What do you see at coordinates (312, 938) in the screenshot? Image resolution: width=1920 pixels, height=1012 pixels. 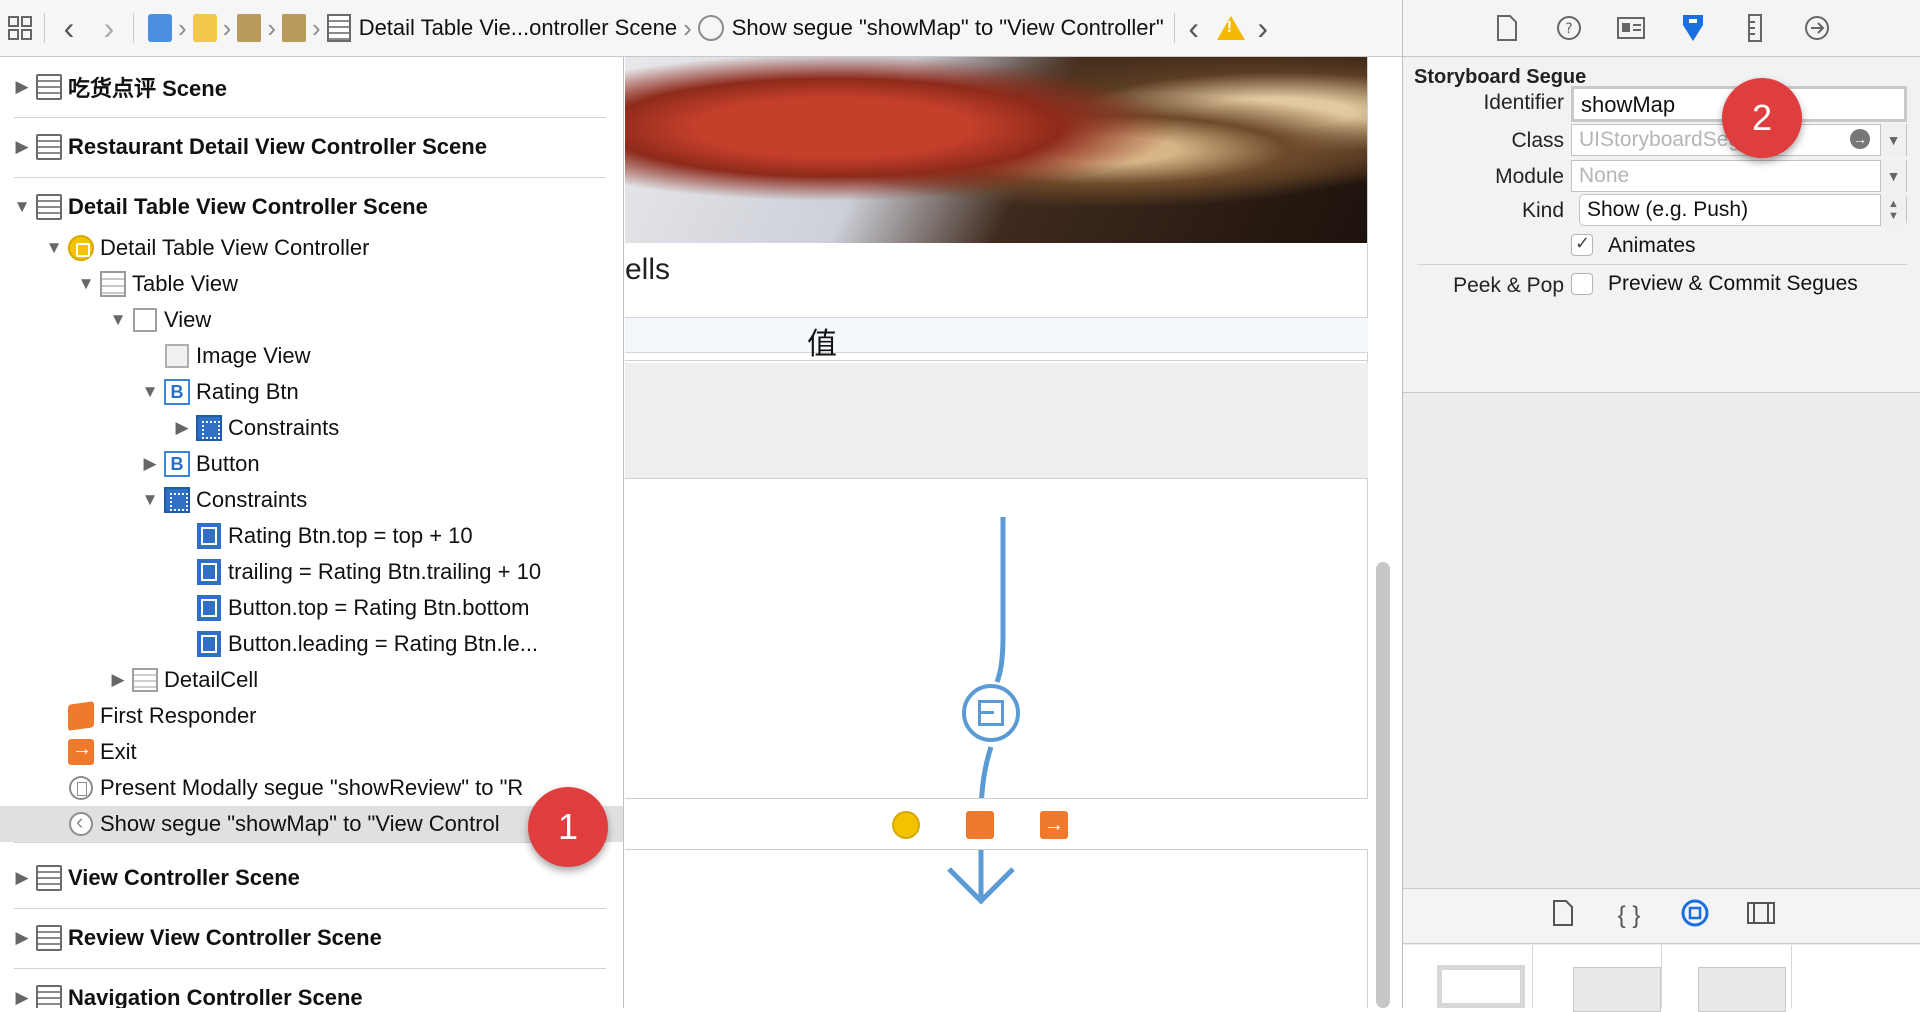 I see `outline-scene-review: ▶ Review View Controller Scene` at bounding box center [312, 938].